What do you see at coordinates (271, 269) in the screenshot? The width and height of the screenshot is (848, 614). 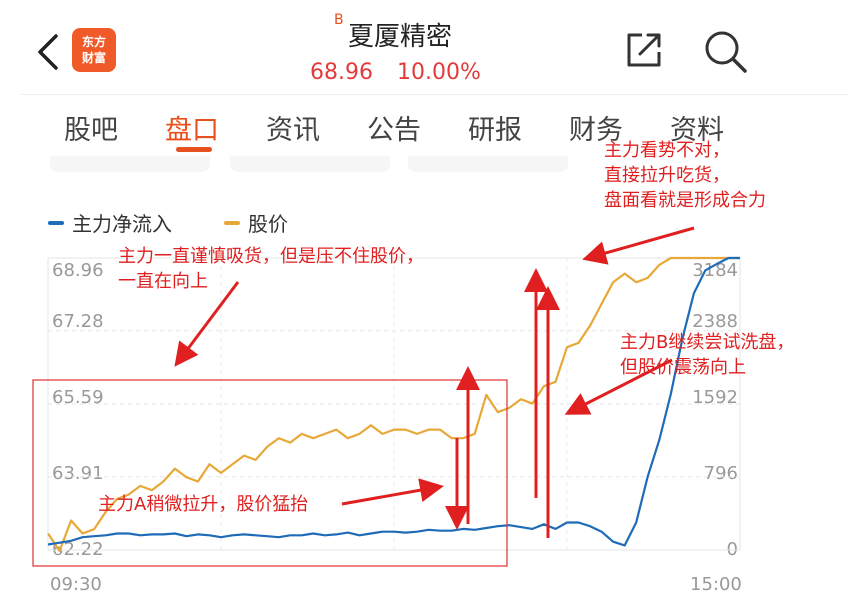 I see `annotation-note-1: 主力一直谨慎吸货，但是压不住股价， 一直在向上` at bounding box center [271, 269].